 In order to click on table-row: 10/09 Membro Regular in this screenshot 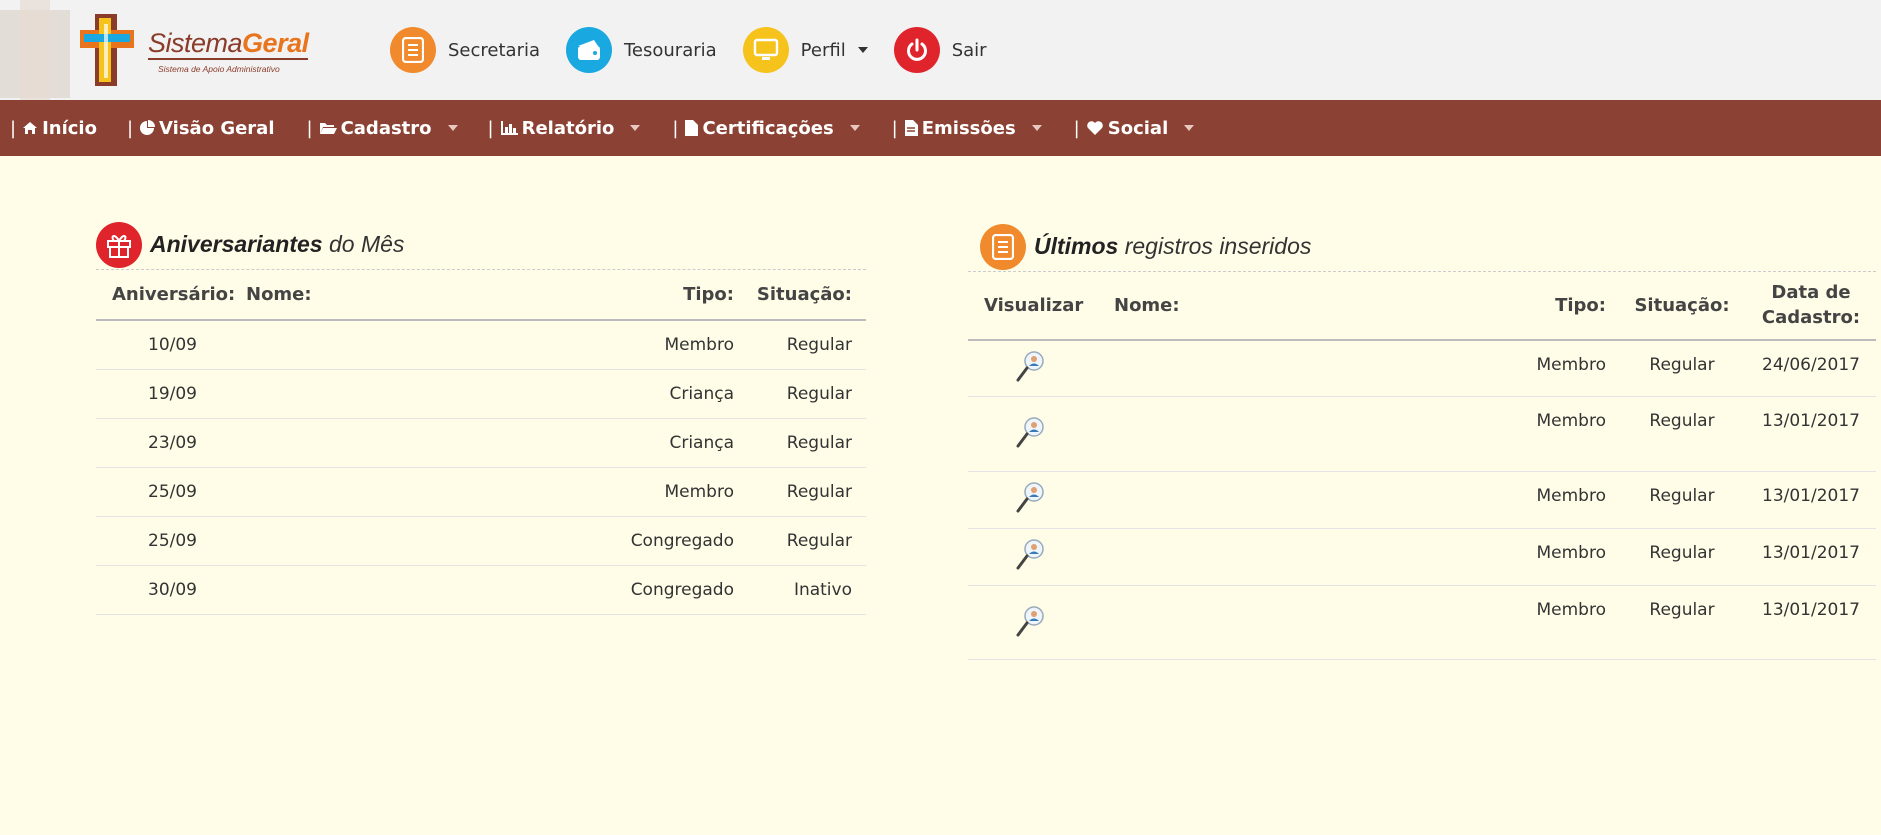, I will do `click(481, 345)`.